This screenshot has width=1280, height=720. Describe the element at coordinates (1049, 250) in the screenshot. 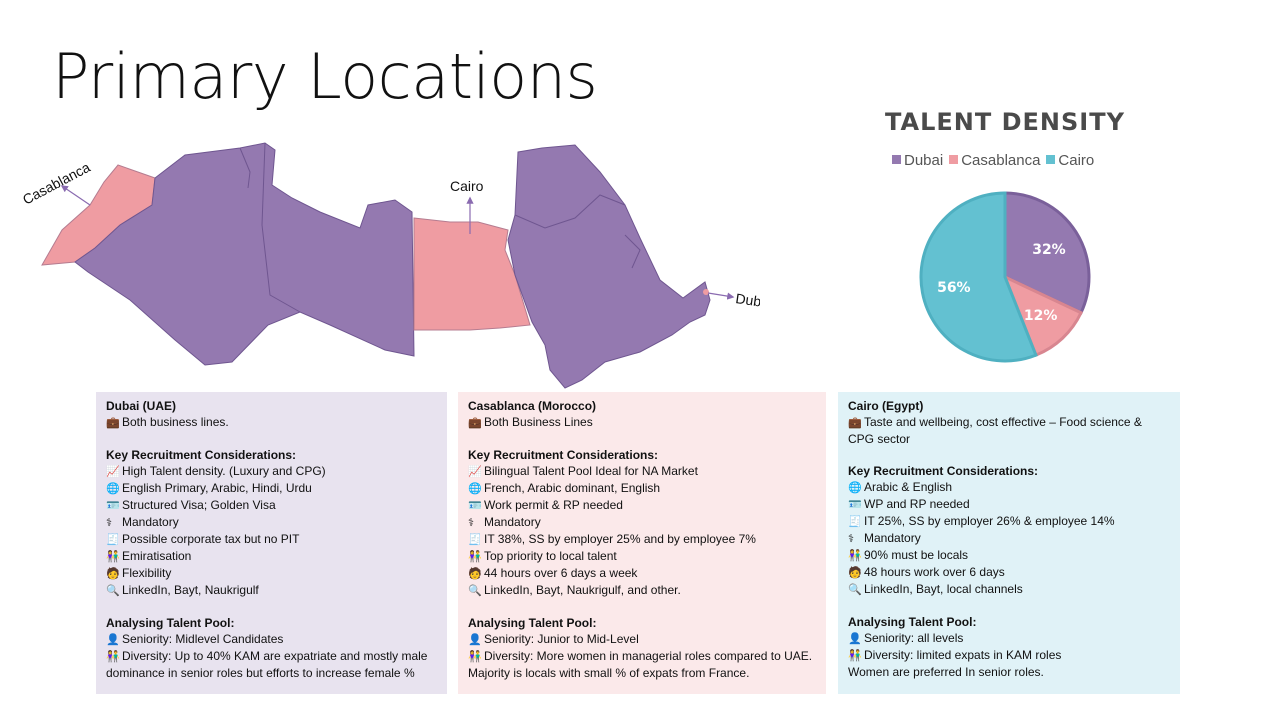

I see `pie-value-label: 32%` at that location.